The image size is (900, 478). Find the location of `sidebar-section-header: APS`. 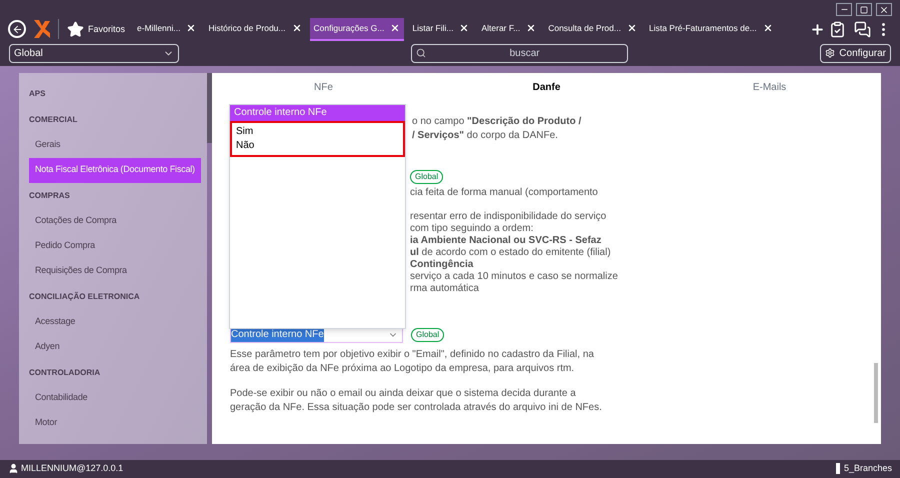

sidebar-section-header: APS is located at coordinates (37, 94).